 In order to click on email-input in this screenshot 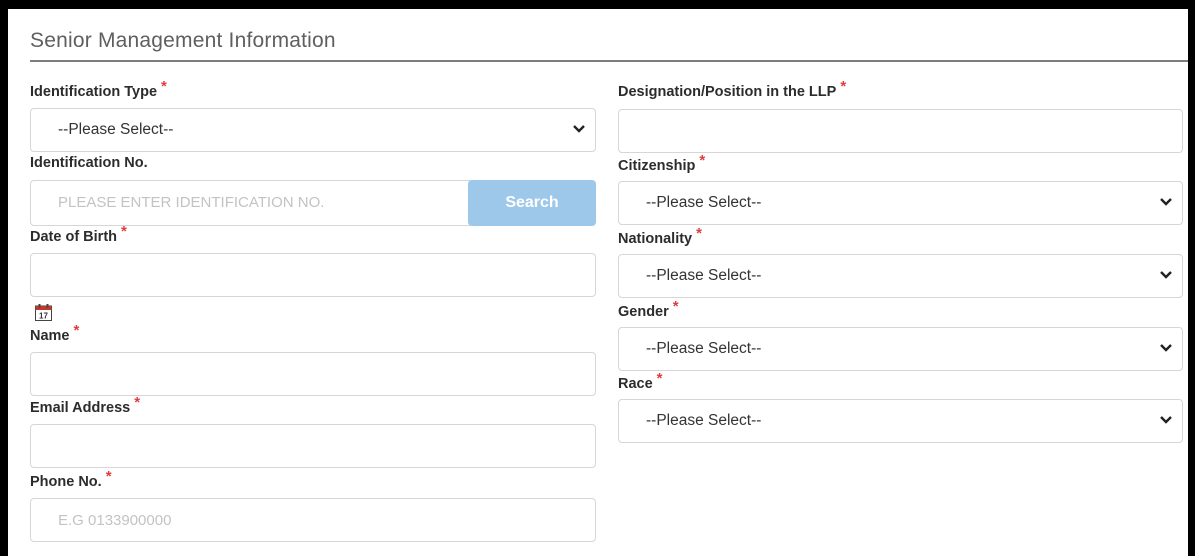, I will do `click(313, 446)`.